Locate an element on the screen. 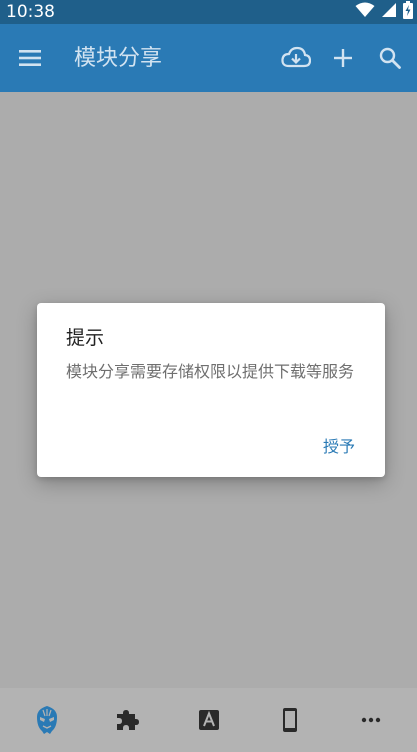  nav-item-xposed is located at coordinates (47, 720).